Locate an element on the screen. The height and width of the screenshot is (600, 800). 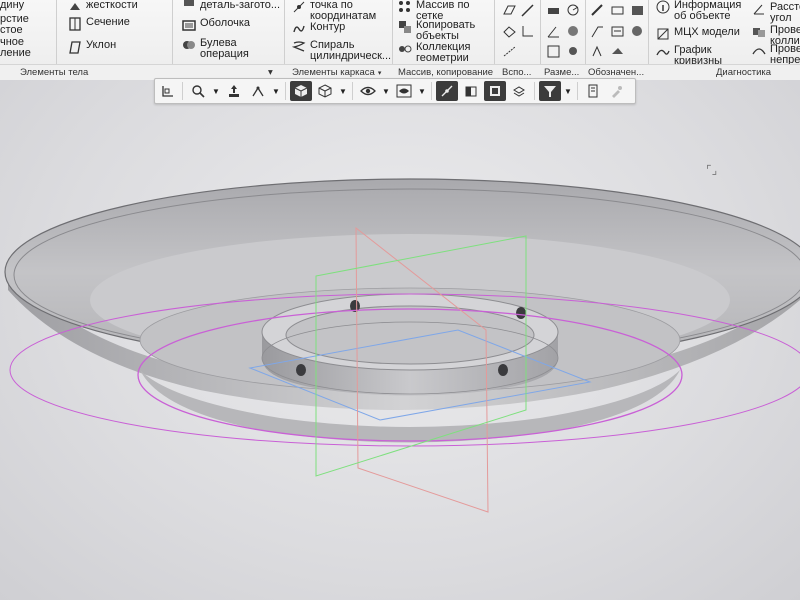
filter-button is located at coordinates (550, 91).